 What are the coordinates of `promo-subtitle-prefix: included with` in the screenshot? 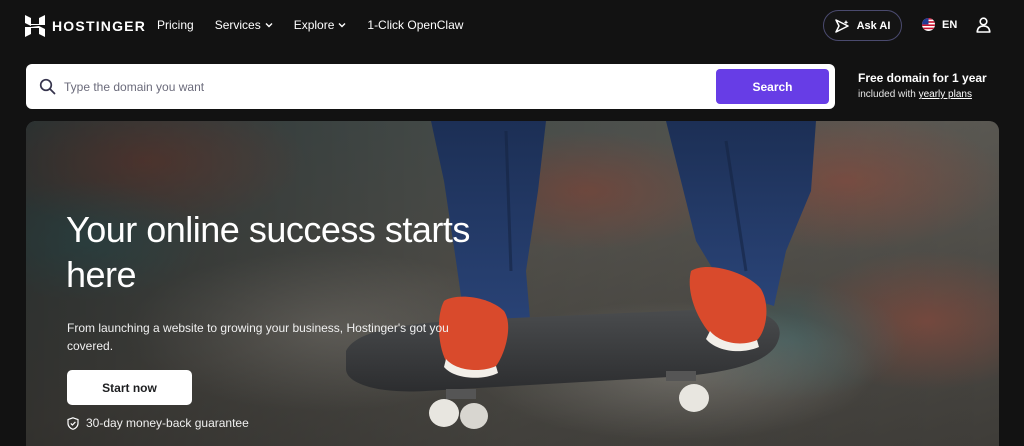 It's located at (888, 94).